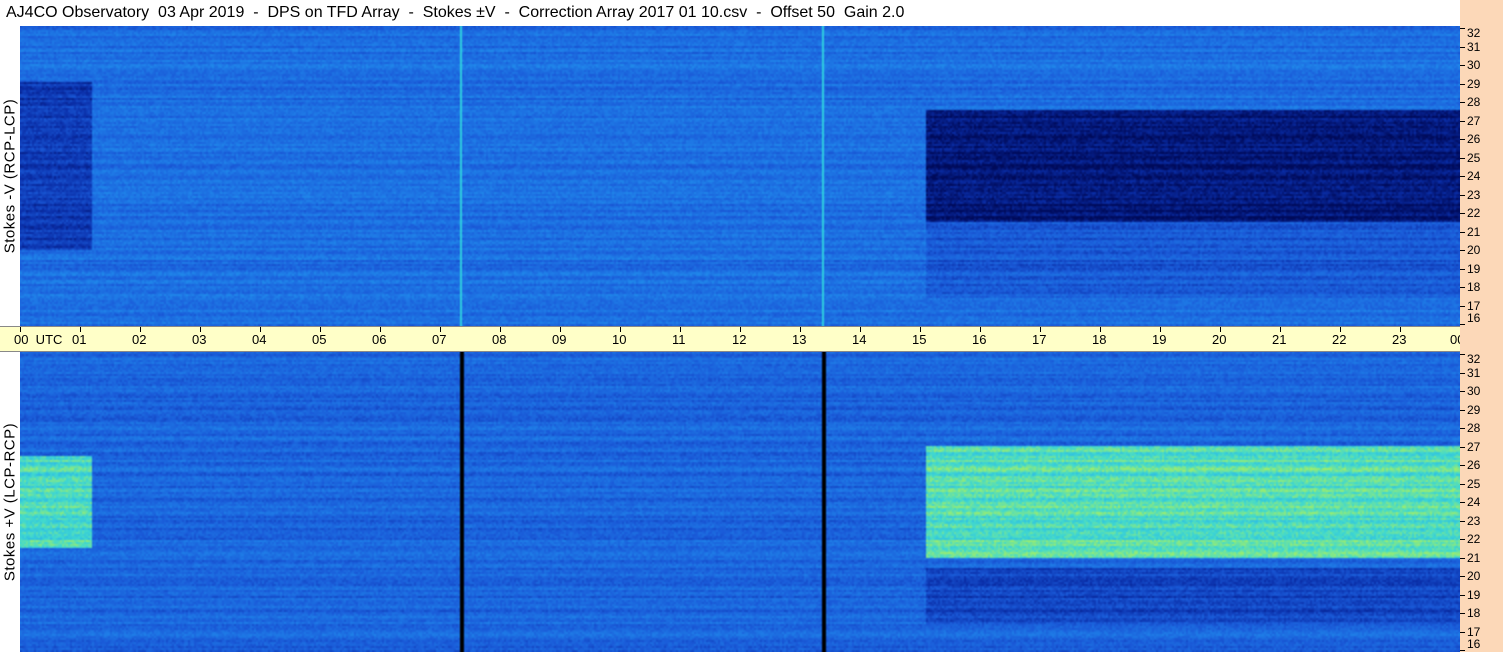 This screenshot has width=1503, height=672. Describe the element at coordinates (38, 339) in the screenshot. I see `time-tick-label: 00 UTC` at that location.